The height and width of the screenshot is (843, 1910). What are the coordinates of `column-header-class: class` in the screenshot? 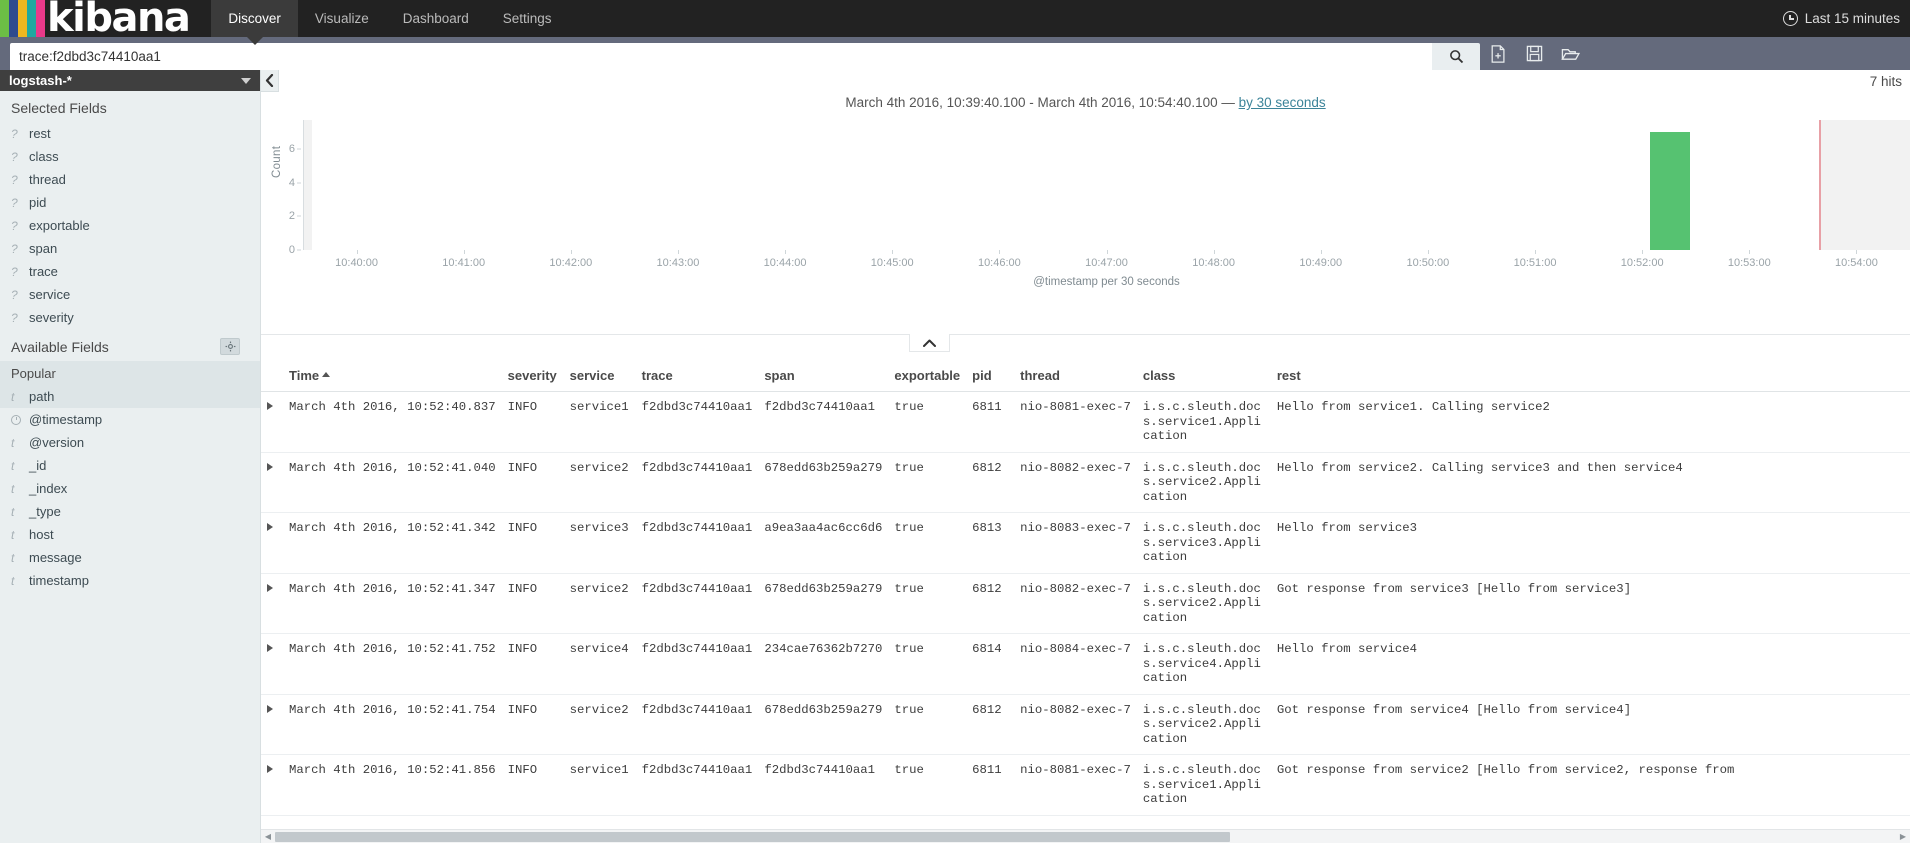 It's located at (1203, 377).